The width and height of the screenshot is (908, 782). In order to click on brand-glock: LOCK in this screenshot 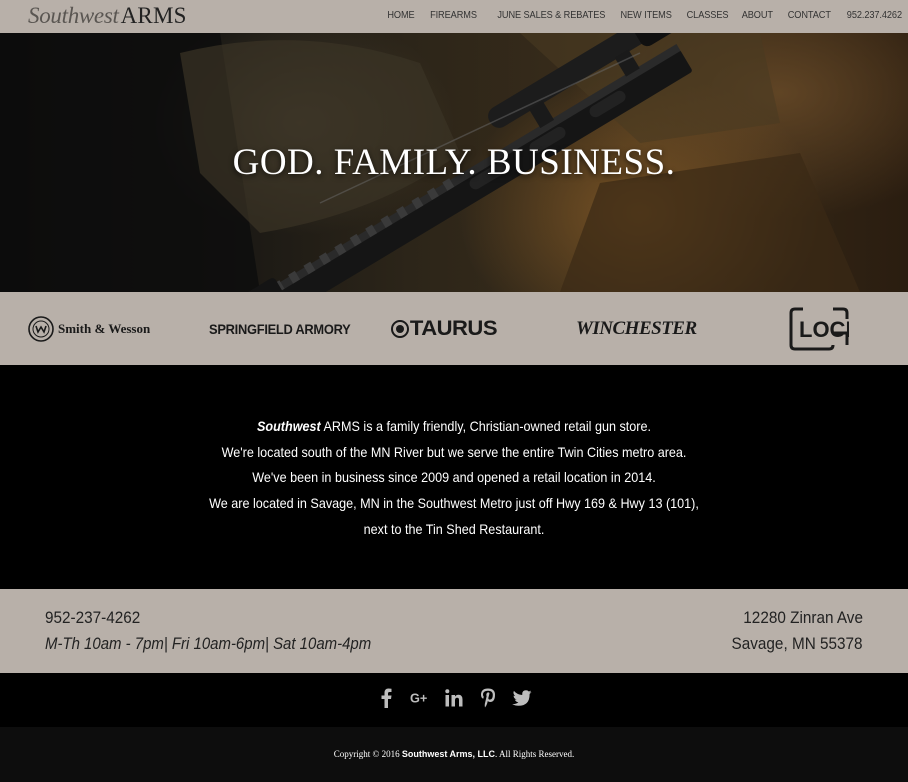, I will do `click(819, 328)`.